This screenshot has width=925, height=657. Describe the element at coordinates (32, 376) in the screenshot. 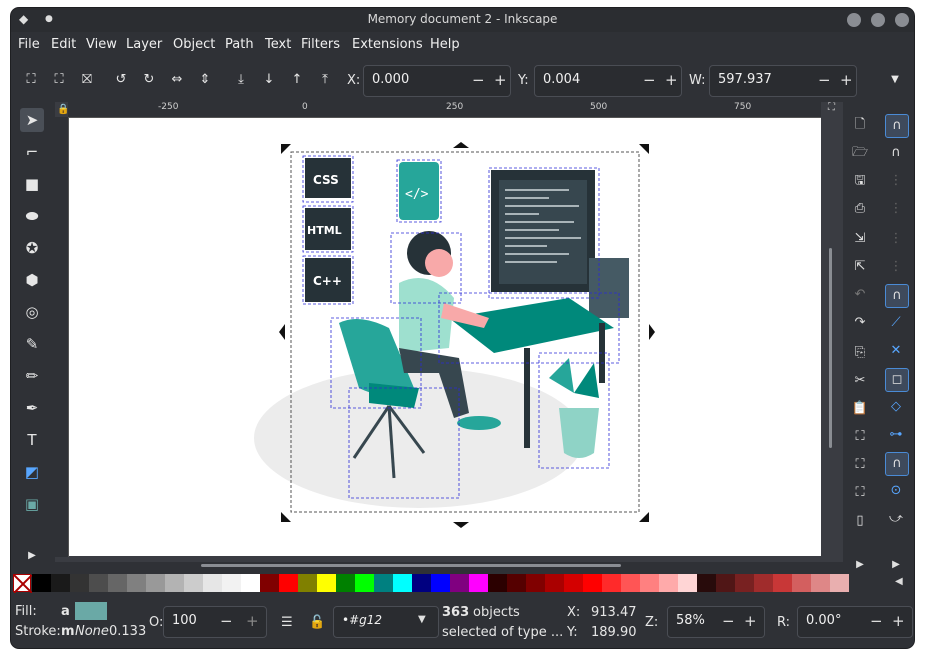

I see `pencil-tool-icon: ✏` at that location.